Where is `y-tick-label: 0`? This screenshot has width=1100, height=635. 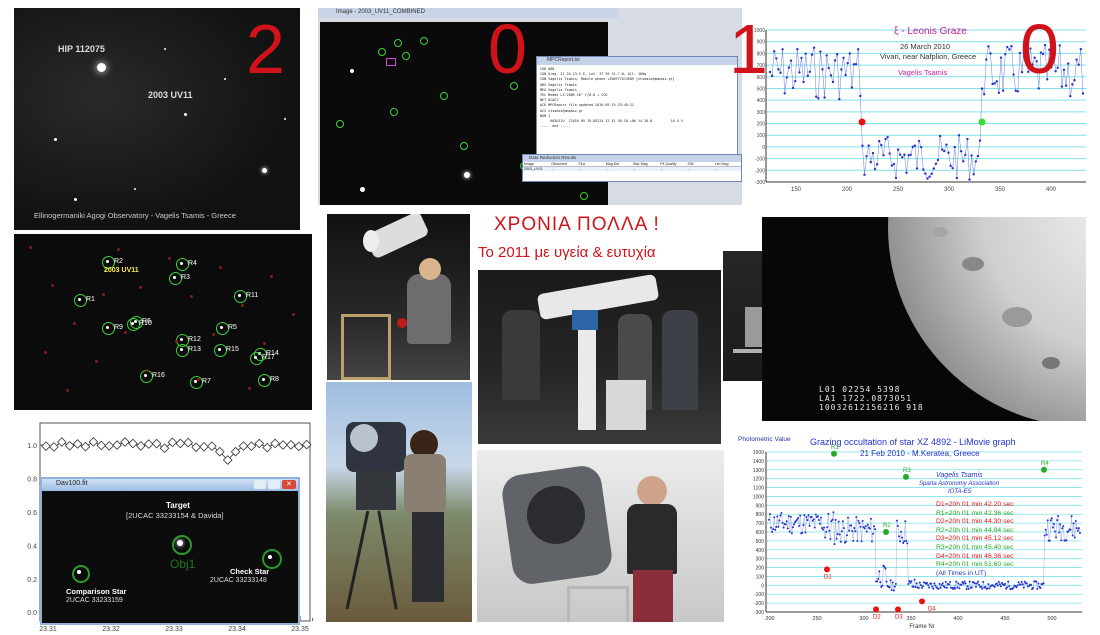
y-tick-label: 0 is located at coordinates (763, 148).